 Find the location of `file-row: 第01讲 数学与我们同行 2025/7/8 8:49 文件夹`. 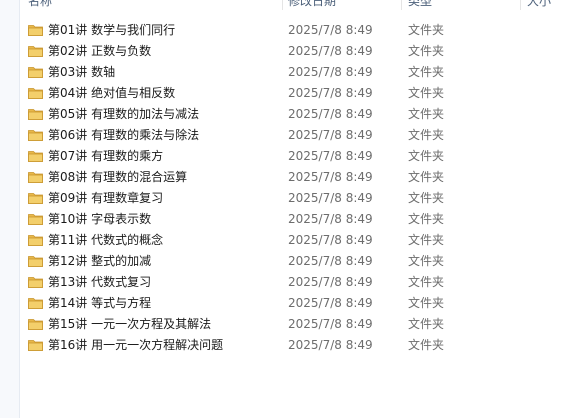

file-row: 第01讲 数学与我们同行 2025/7/8 8:49 文件夹 is located at coordinates (291, 30).